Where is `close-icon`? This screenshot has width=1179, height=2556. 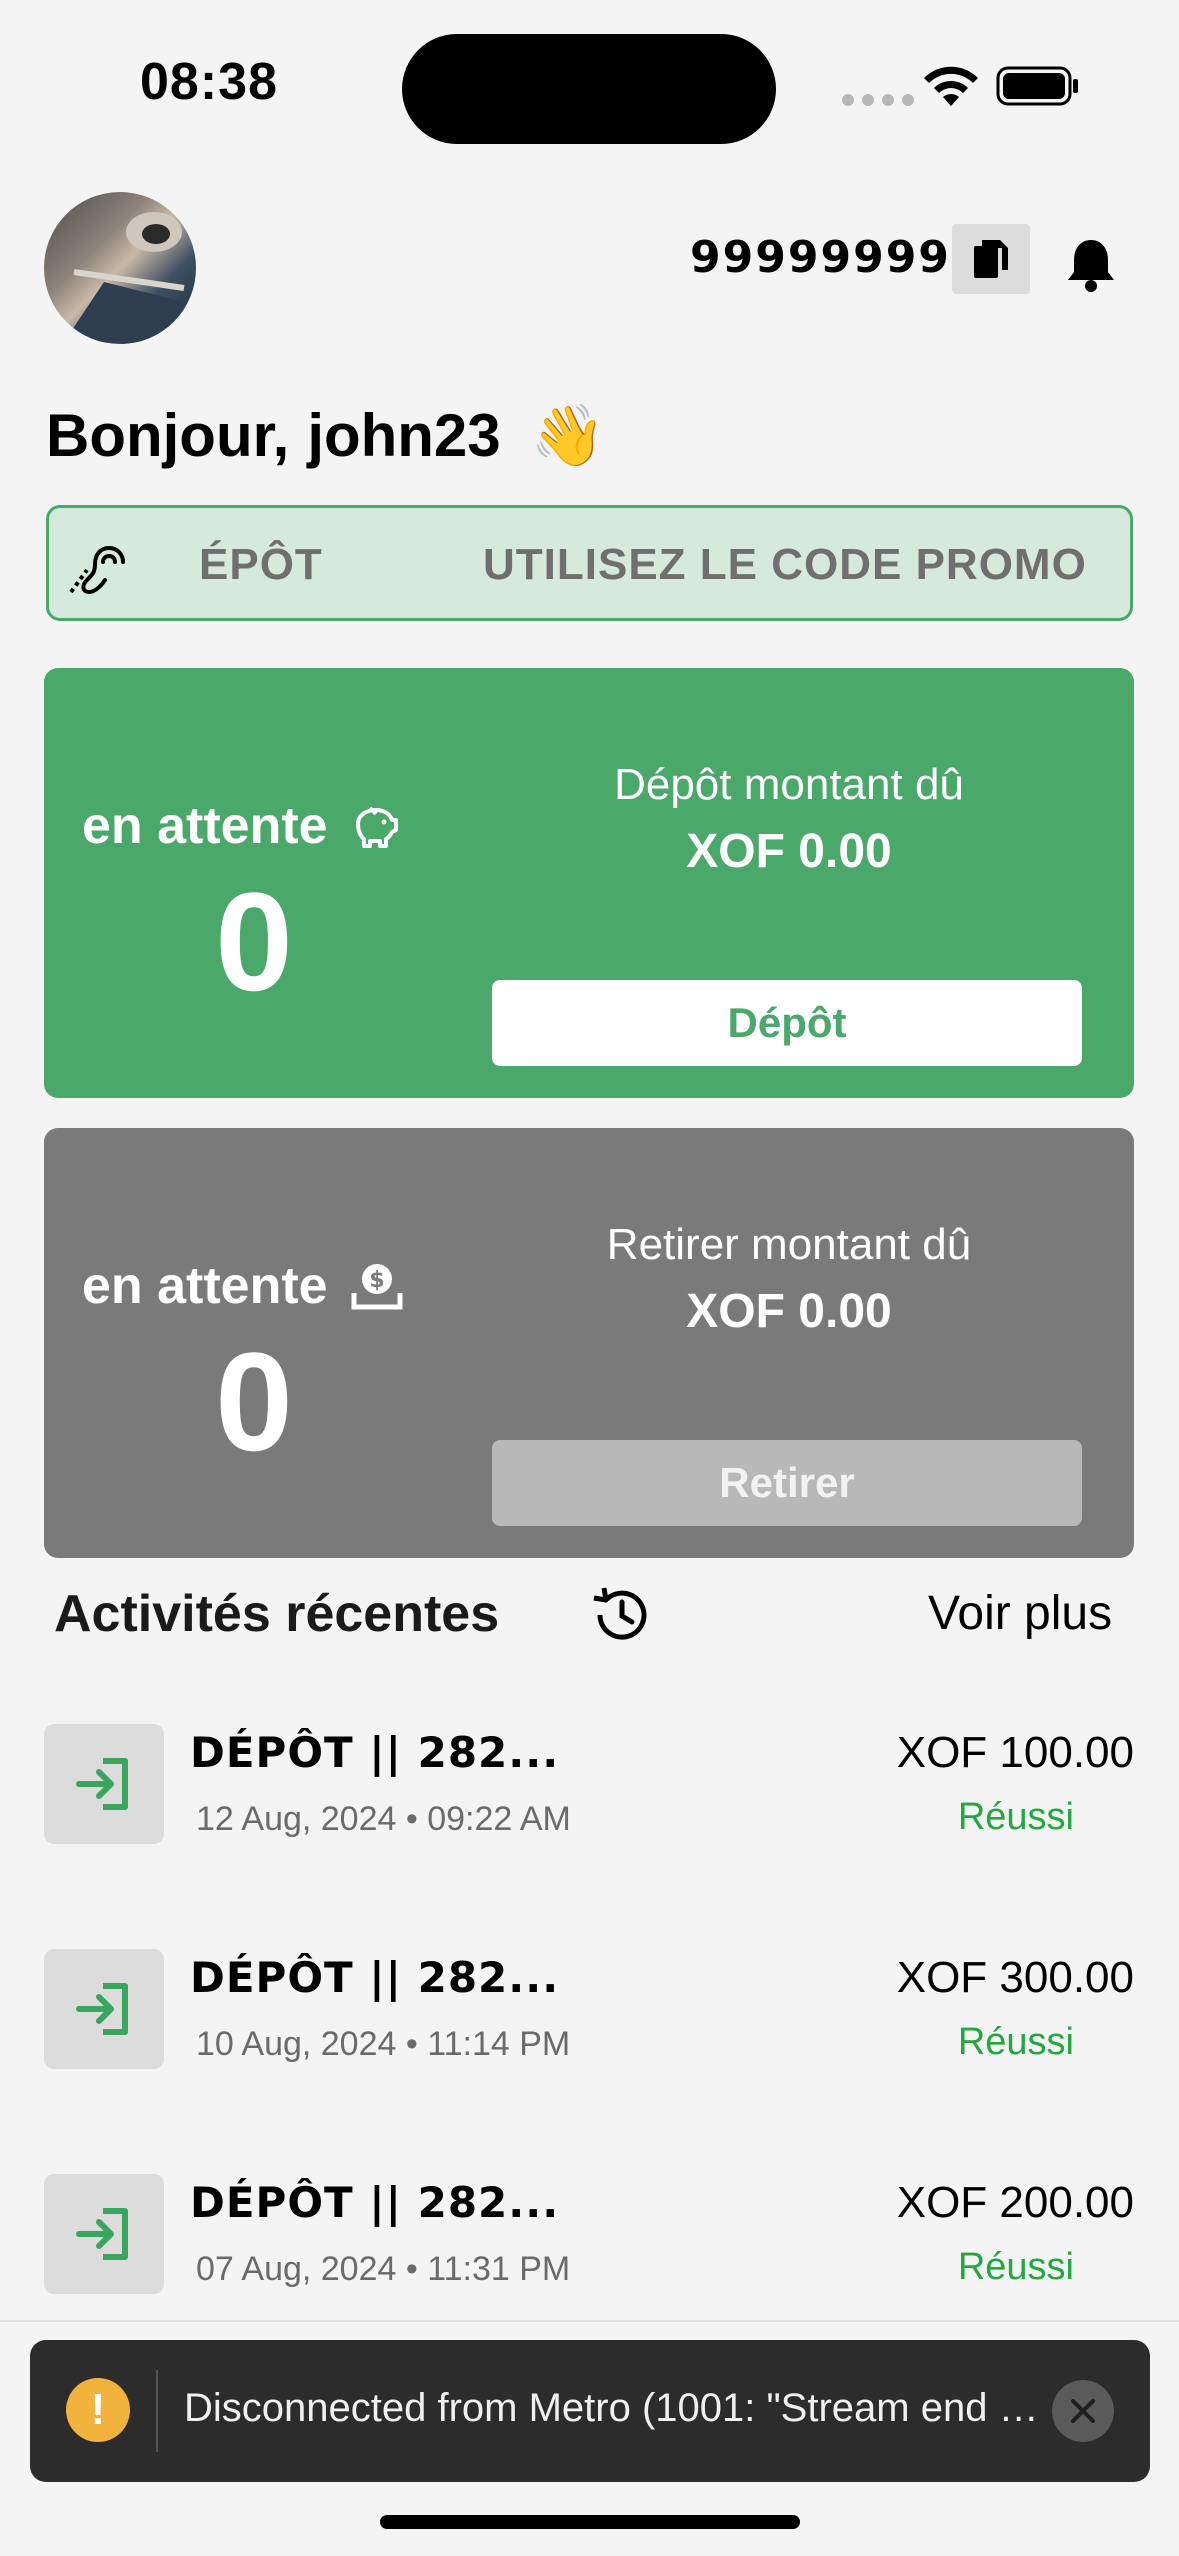 close-icon is located at coordinates (1083, 2411).